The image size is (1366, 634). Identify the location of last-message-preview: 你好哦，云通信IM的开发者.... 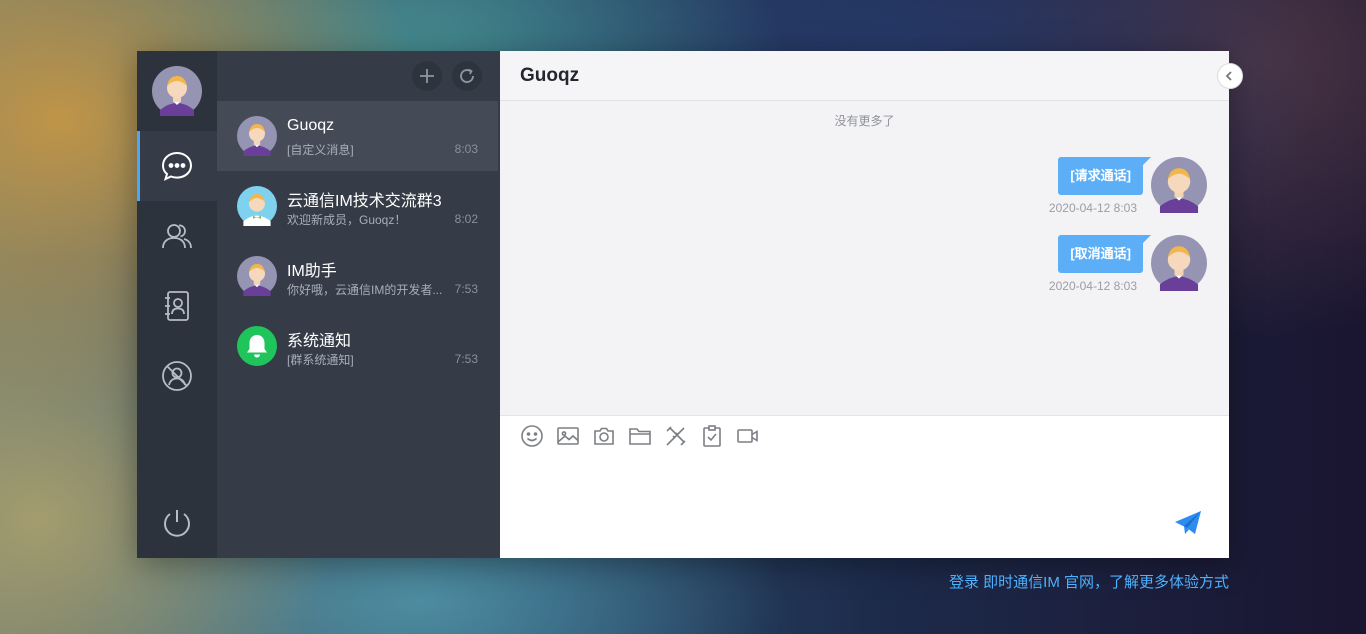
(365, 290).